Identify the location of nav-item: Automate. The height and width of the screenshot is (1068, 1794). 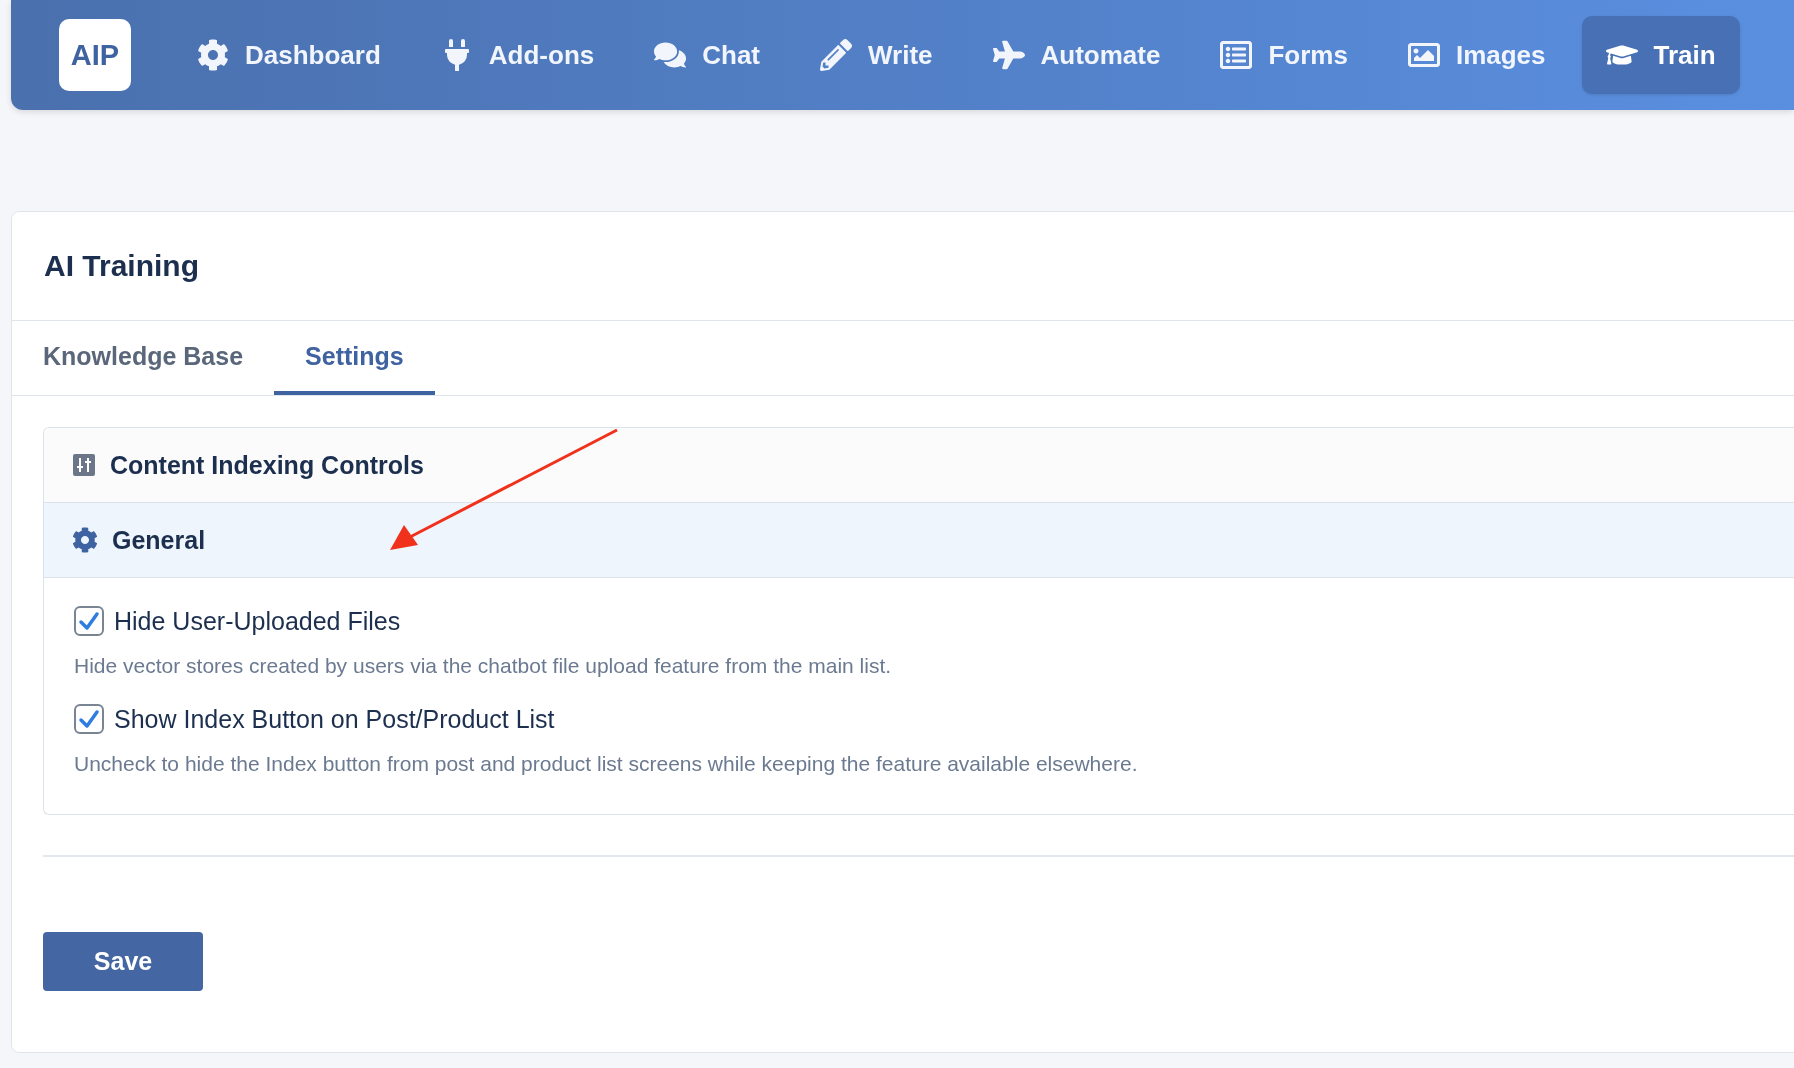
(1076, 55).